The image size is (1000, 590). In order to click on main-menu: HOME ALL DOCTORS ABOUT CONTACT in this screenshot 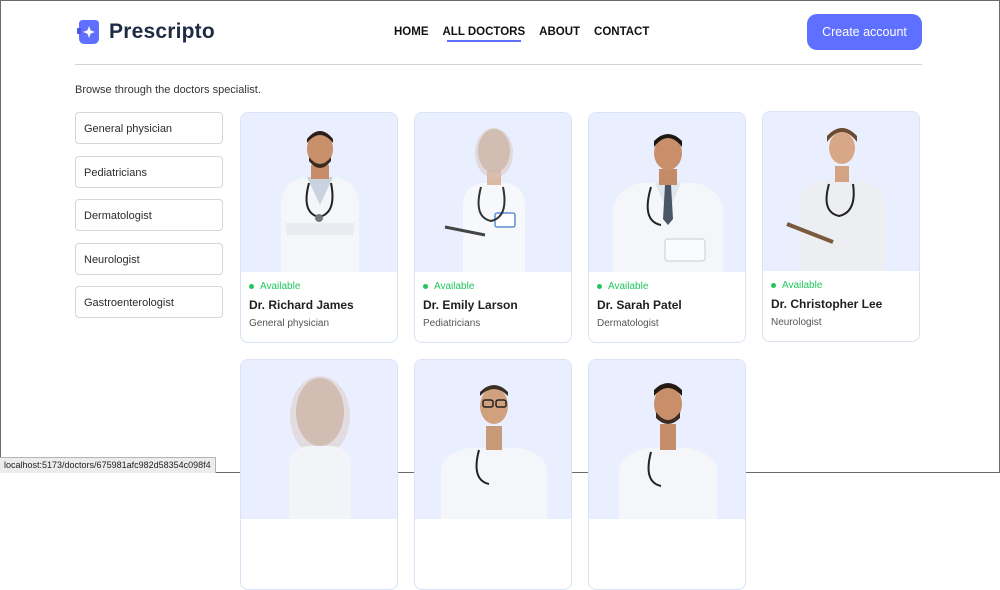, I will do `click(521, 34)`.